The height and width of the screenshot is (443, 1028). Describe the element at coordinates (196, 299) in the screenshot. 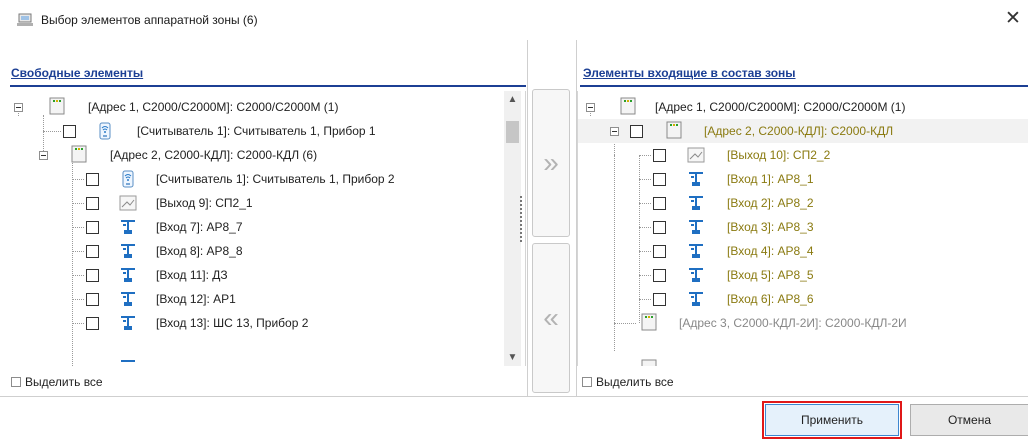

I see `node-label: [Вход 12]: АР1` at that location.